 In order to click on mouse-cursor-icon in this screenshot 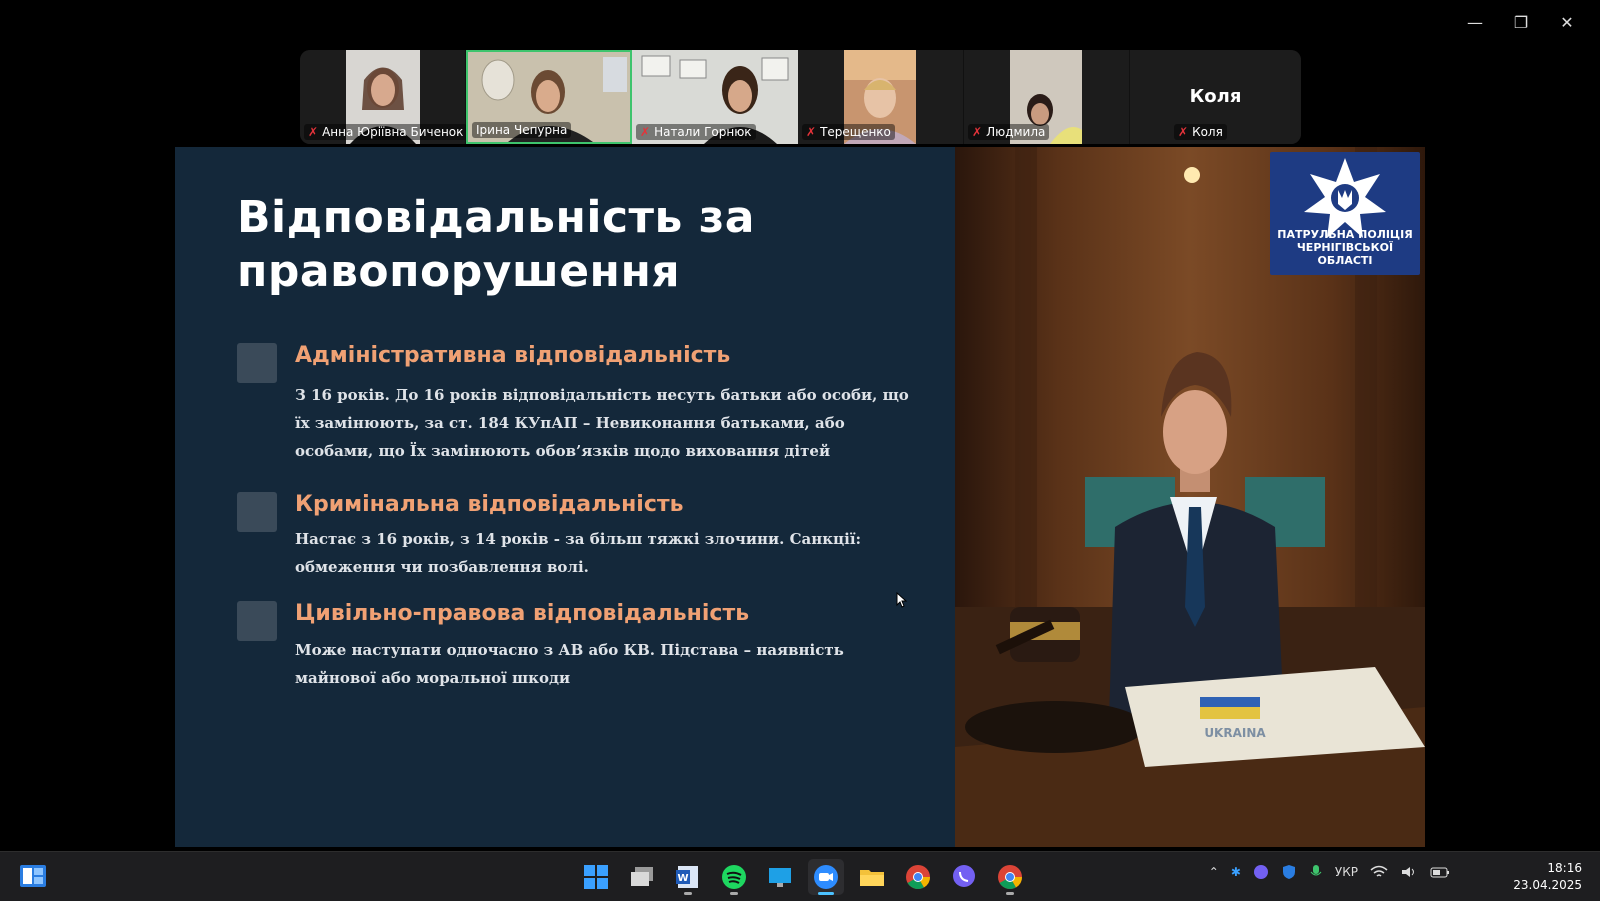, I will do `click(902, 600)`.